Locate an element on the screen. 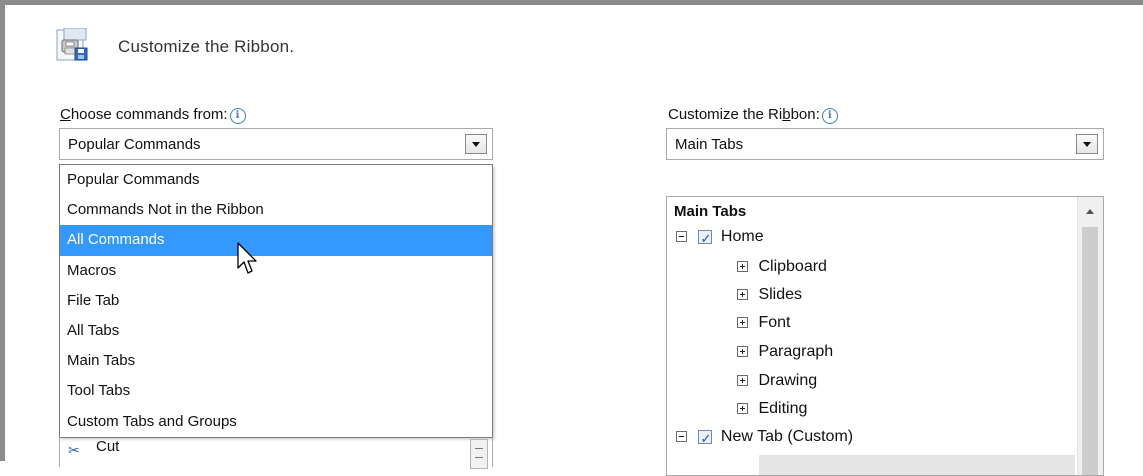  tree-item-home: Home is located at coordinates (720, 238).